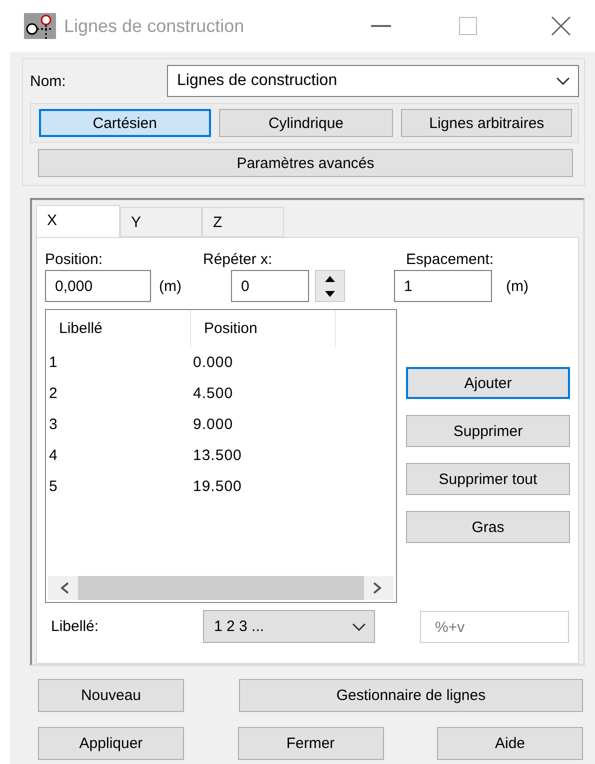 The height and width of the screenshot is (764, 595). I want to click on list-row: 1 0.000, so click(221, 362).